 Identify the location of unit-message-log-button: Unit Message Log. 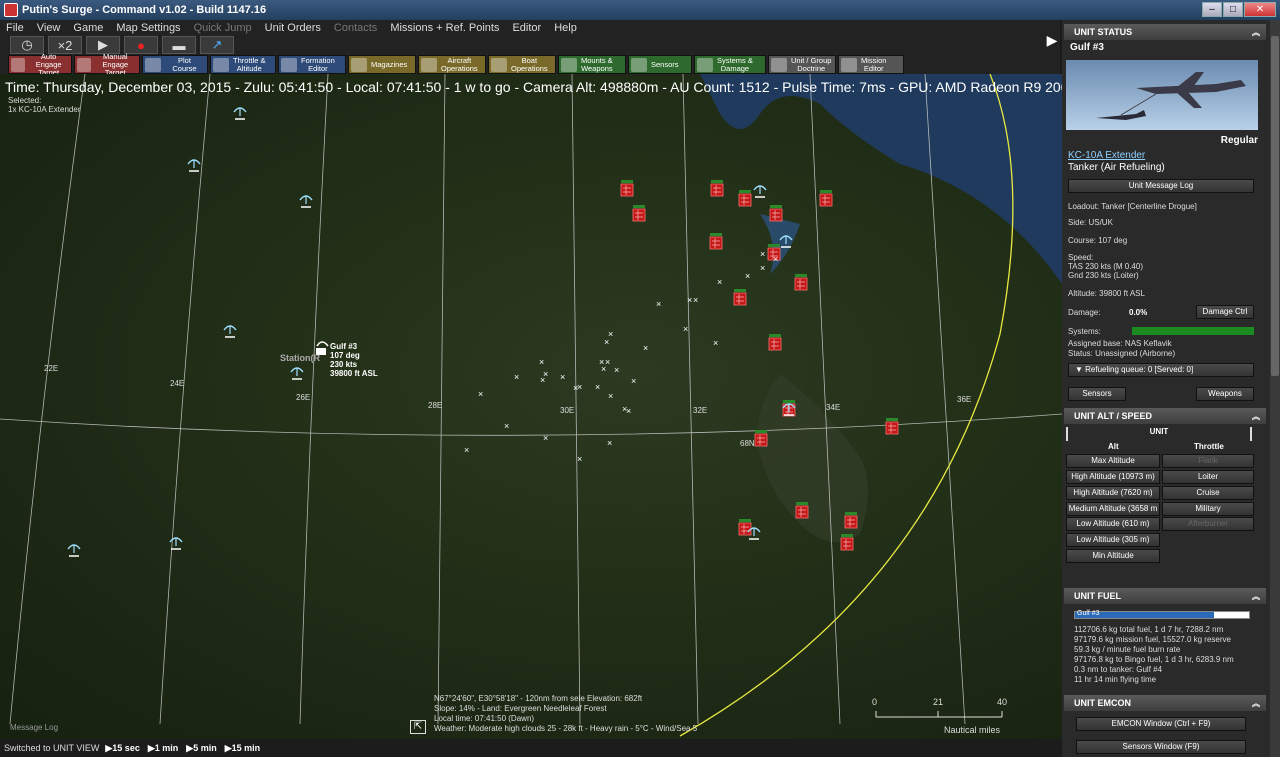
(1161, 186).